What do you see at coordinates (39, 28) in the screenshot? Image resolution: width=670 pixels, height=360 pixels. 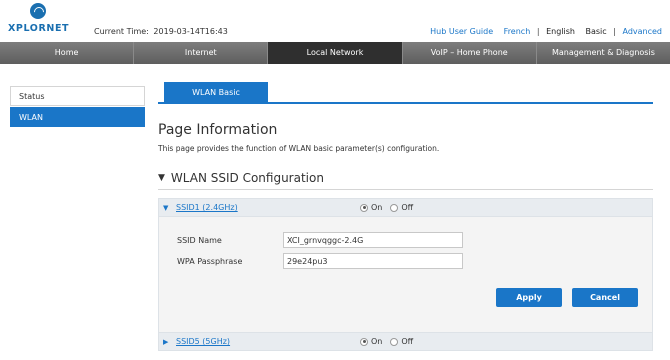 I see `logo-text: XPLORNET` at bounding box center [39, 28].